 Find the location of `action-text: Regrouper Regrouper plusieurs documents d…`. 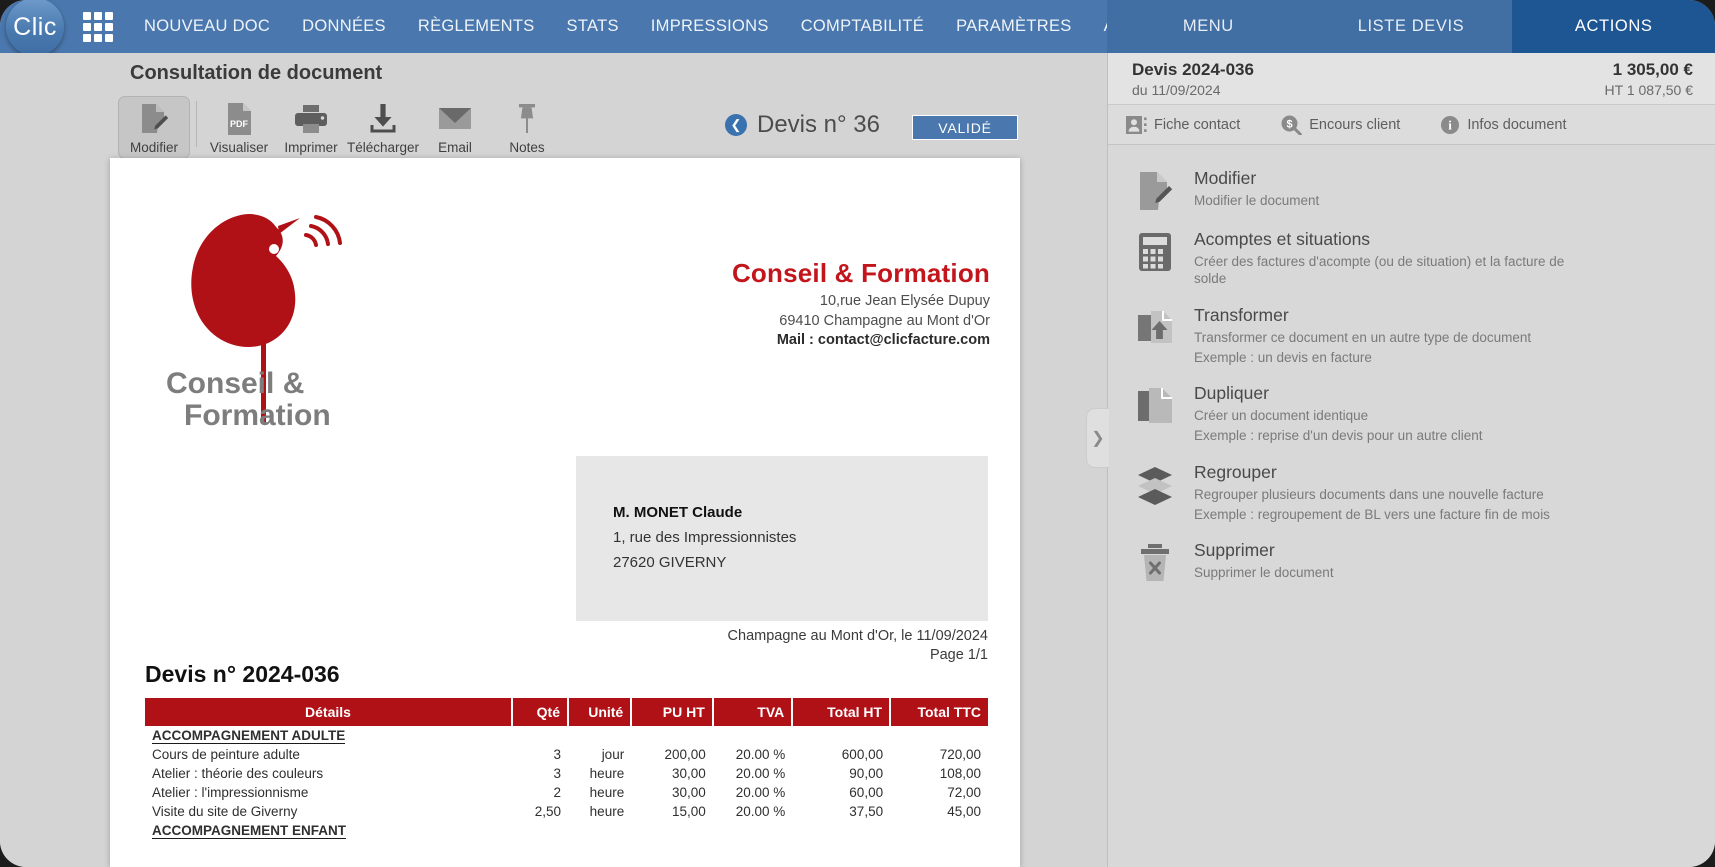

action-text: Regrouper Regrouper plusieurs documents d… is located at coordinates (1372, 493).